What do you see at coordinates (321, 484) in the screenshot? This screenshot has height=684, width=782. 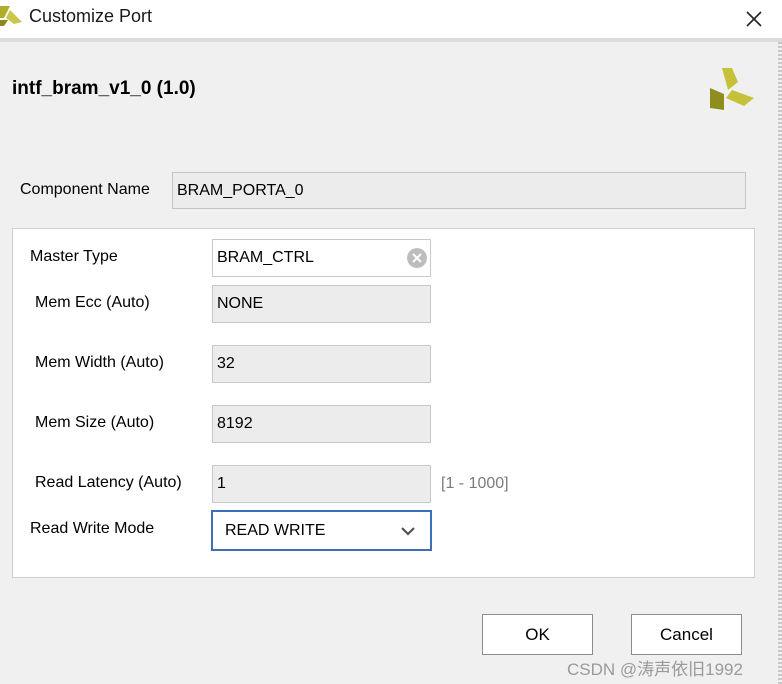 I see `read-latency-field: 1` at bounding box center [321, 484].